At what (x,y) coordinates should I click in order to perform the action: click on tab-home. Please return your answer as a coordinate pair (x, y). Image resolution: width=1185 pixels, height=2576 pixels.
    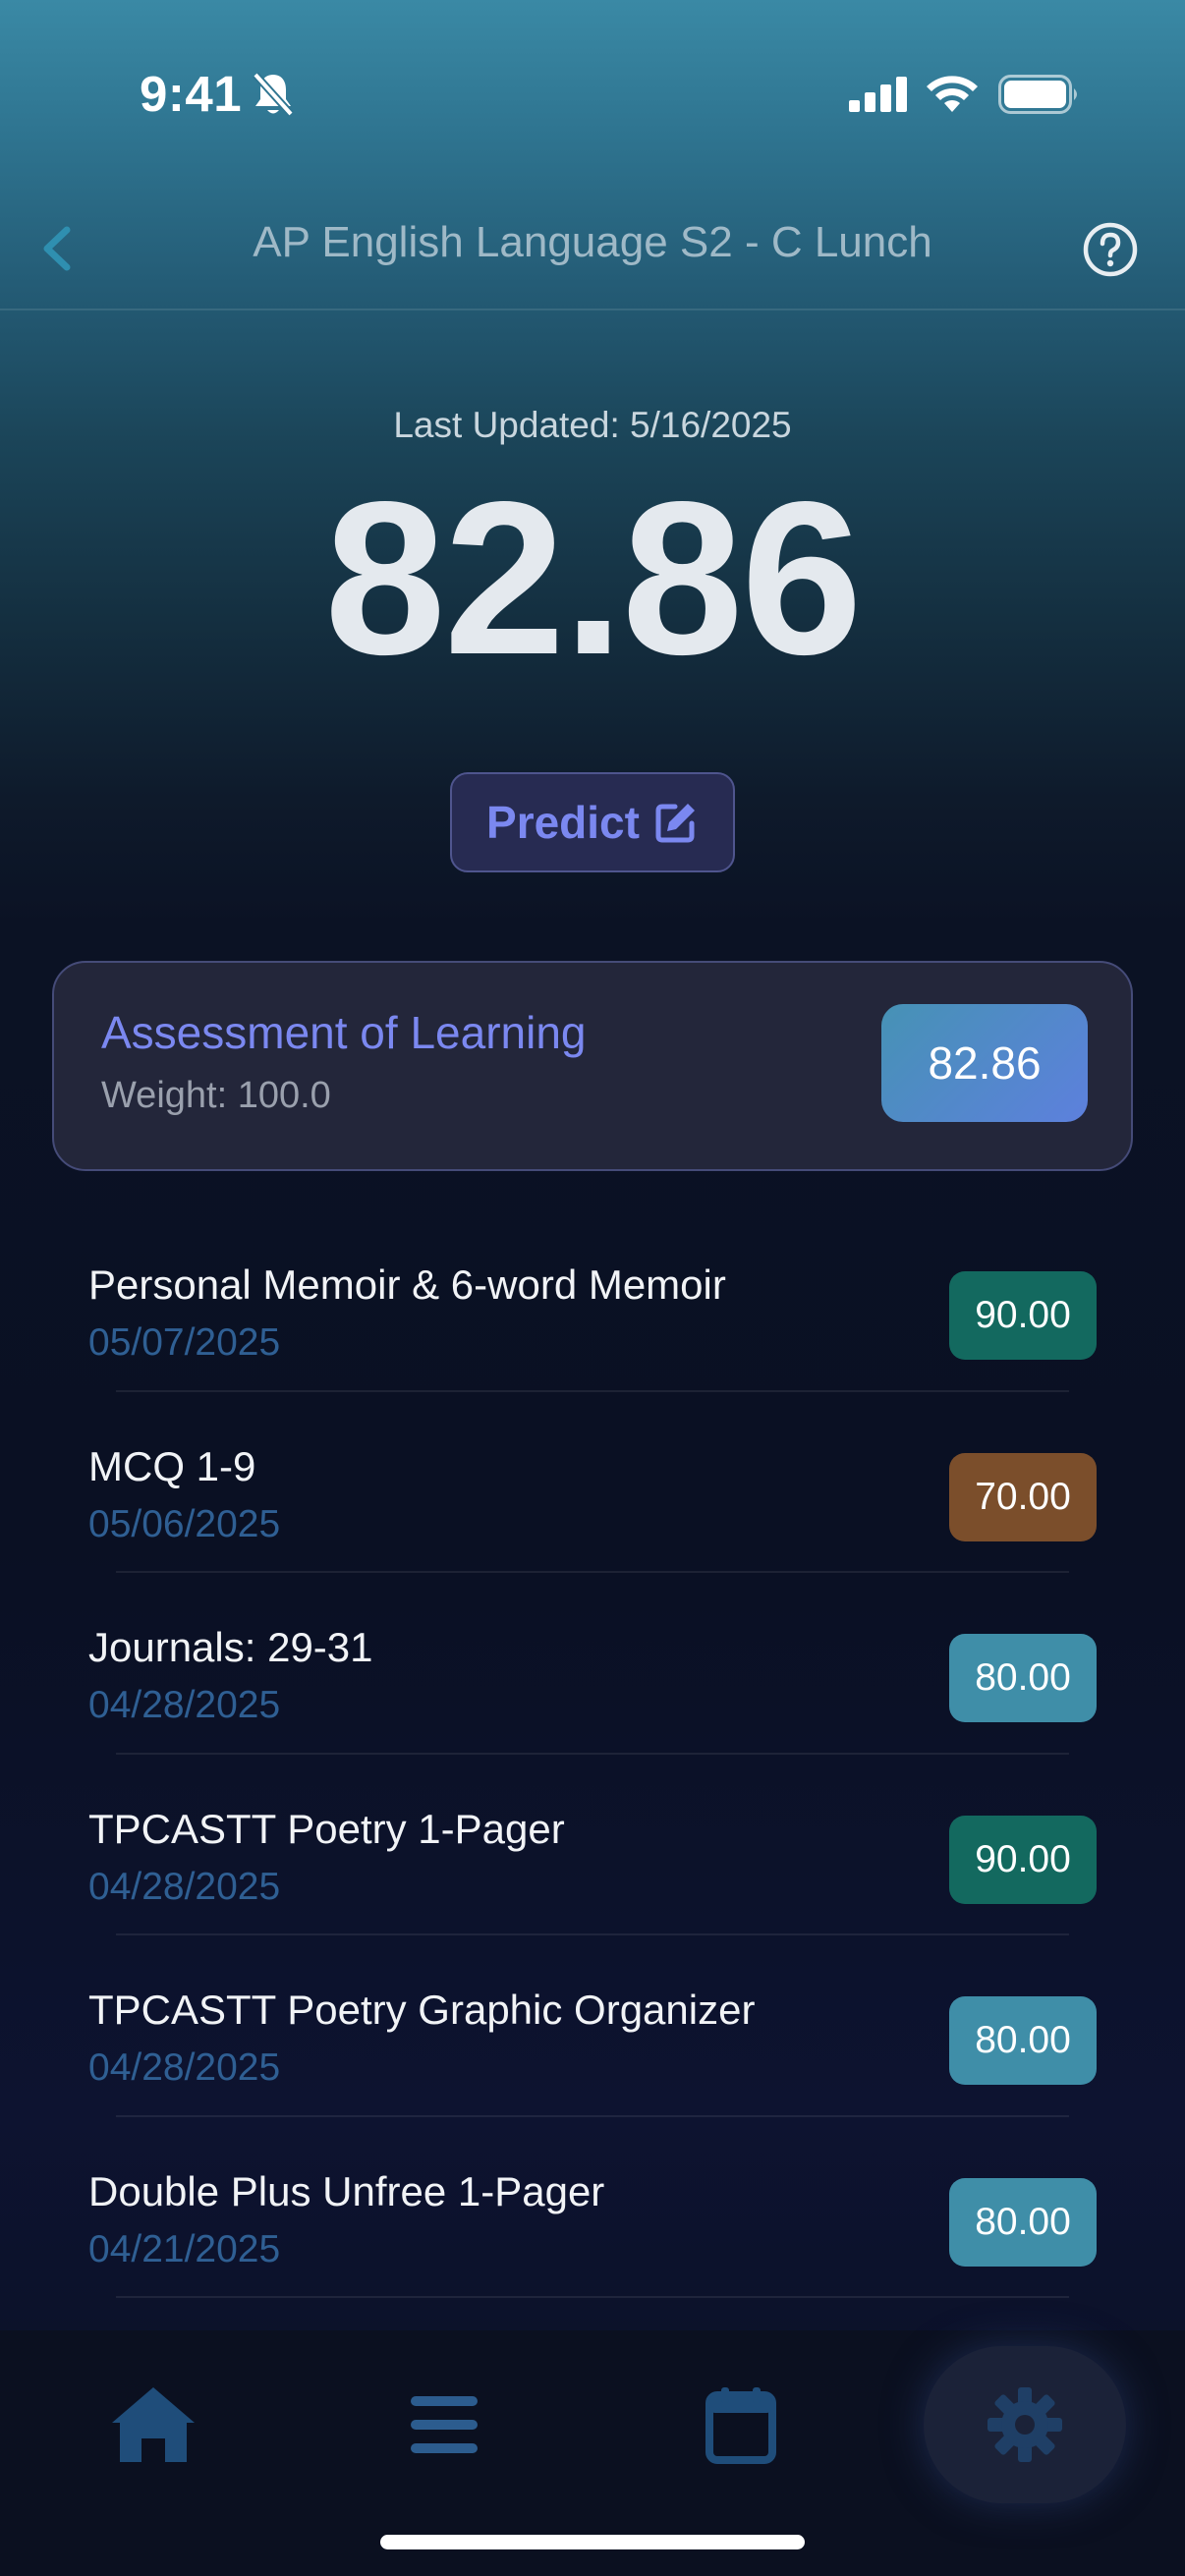
    Looking at the image, I should click on (153, 2425).